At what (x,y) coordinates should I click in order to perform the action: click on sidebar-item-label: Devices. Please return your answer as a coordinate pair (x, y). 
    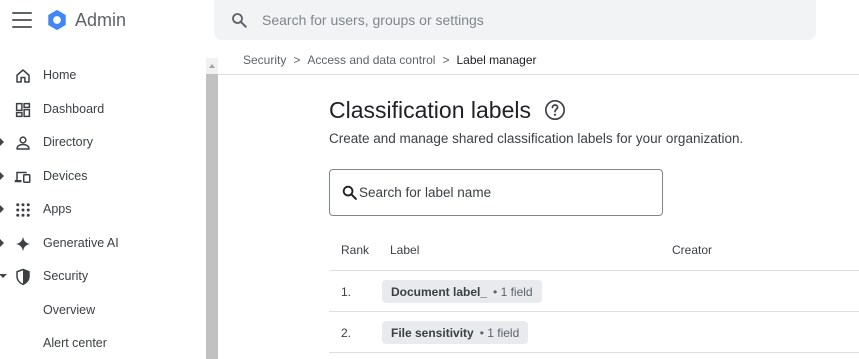
    Looking at the image, I should click on (65, 176).